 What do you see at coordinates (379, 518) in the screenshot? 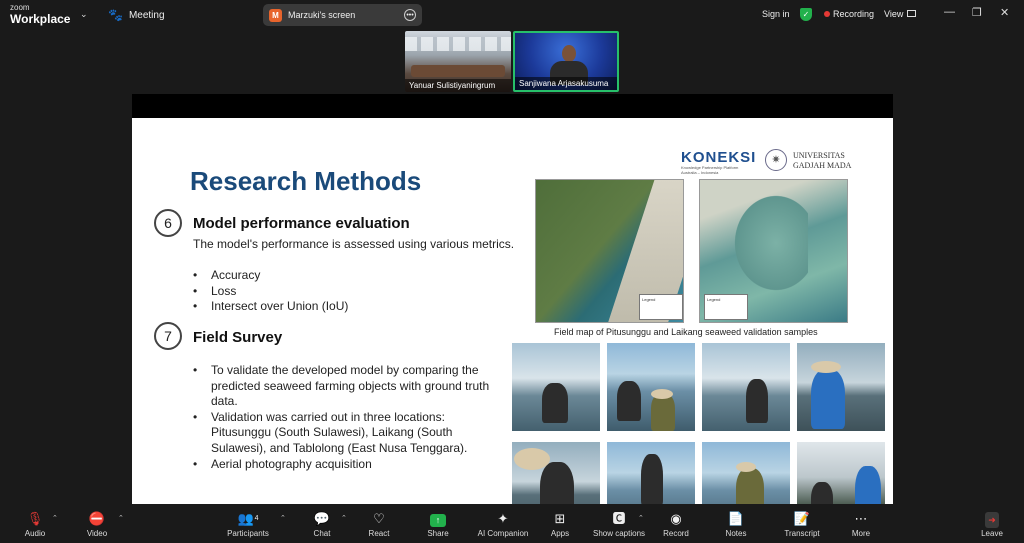
I see `heart-icon: ♡` at bounding box center [379, 518].